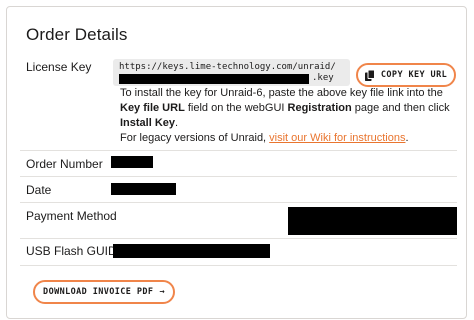 The width and height of the screenshot is (474, 320). Describe the element at coordinates (337, 138) in the screenshot. I see `wiki-instructions-link: visit our Wiki for instructions` at that location.